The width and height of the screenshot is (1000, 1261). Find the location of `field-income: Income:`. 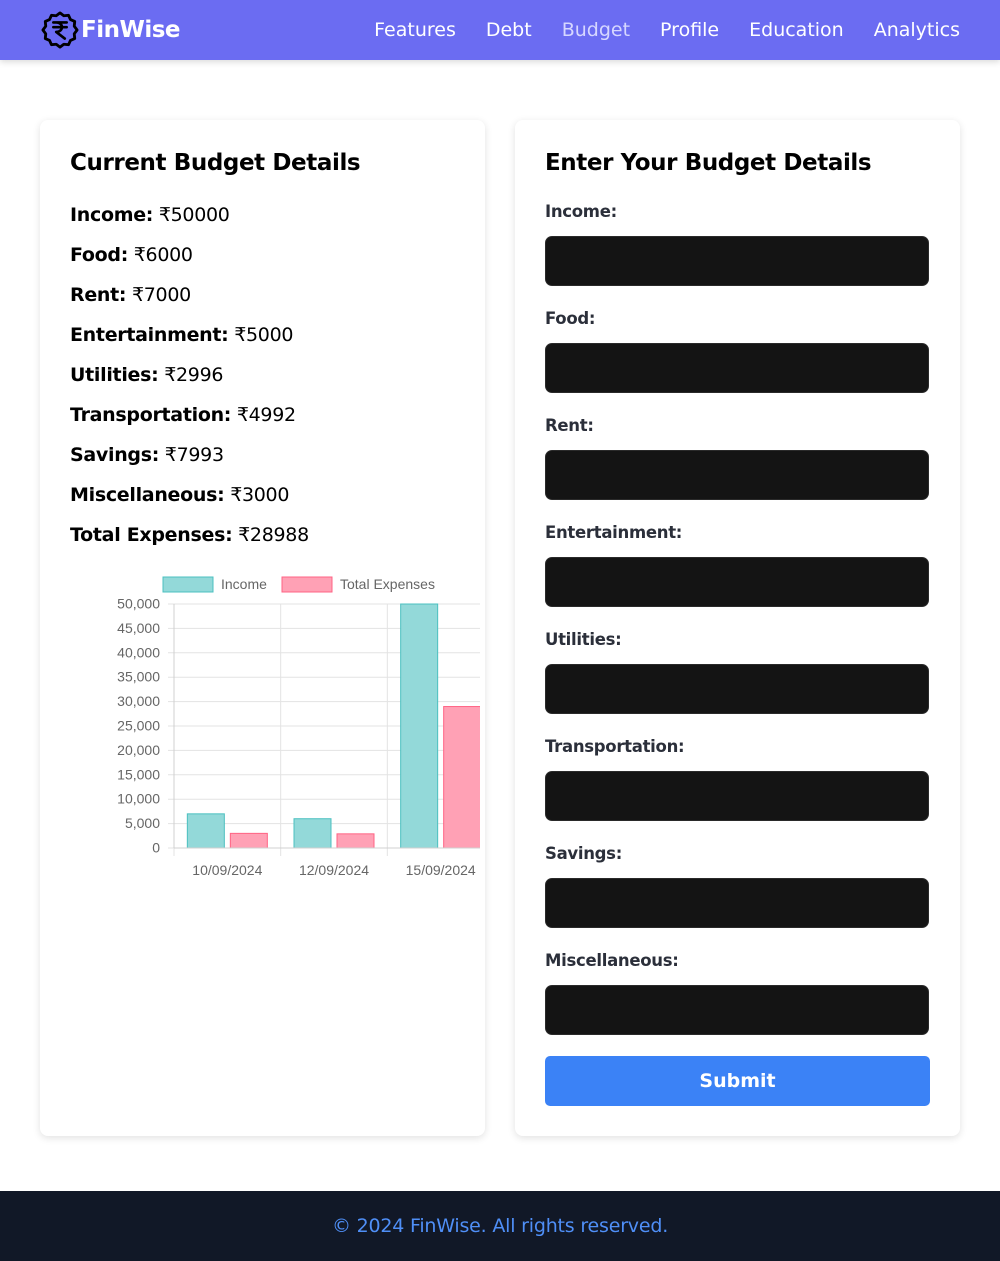

field-income: Income: is located at coordinates (737, 255).